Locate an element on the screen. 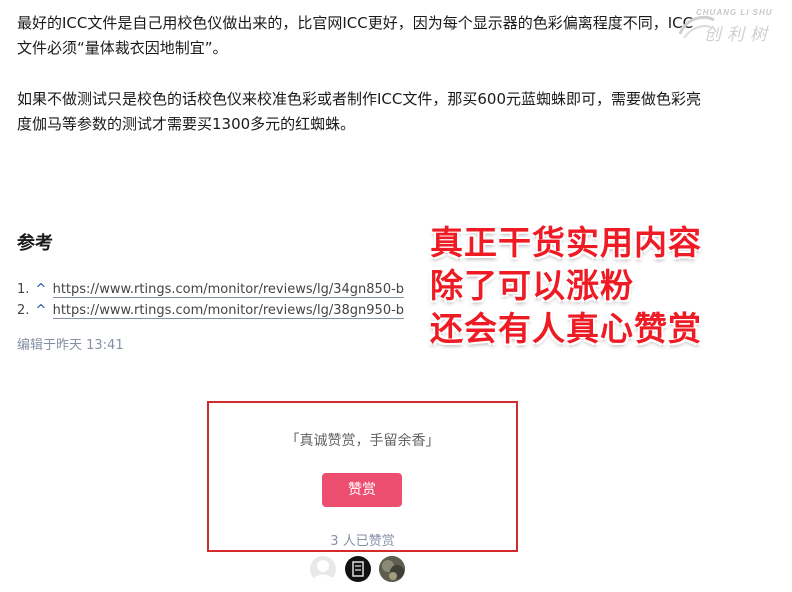  promo-line-1: 真正干货实用内容 is located at coordinates (566, 242).